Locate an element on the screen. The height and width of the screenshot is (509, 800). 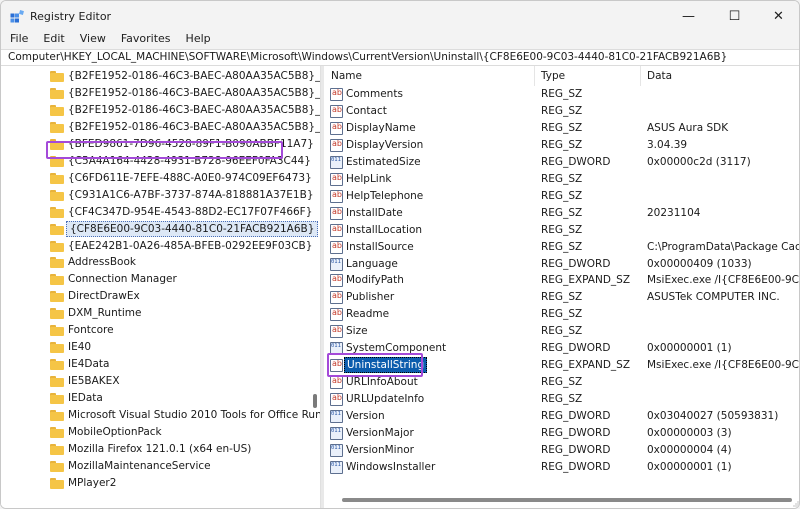
value-row: Size REG_SZ is located at coordinates (561, 331).